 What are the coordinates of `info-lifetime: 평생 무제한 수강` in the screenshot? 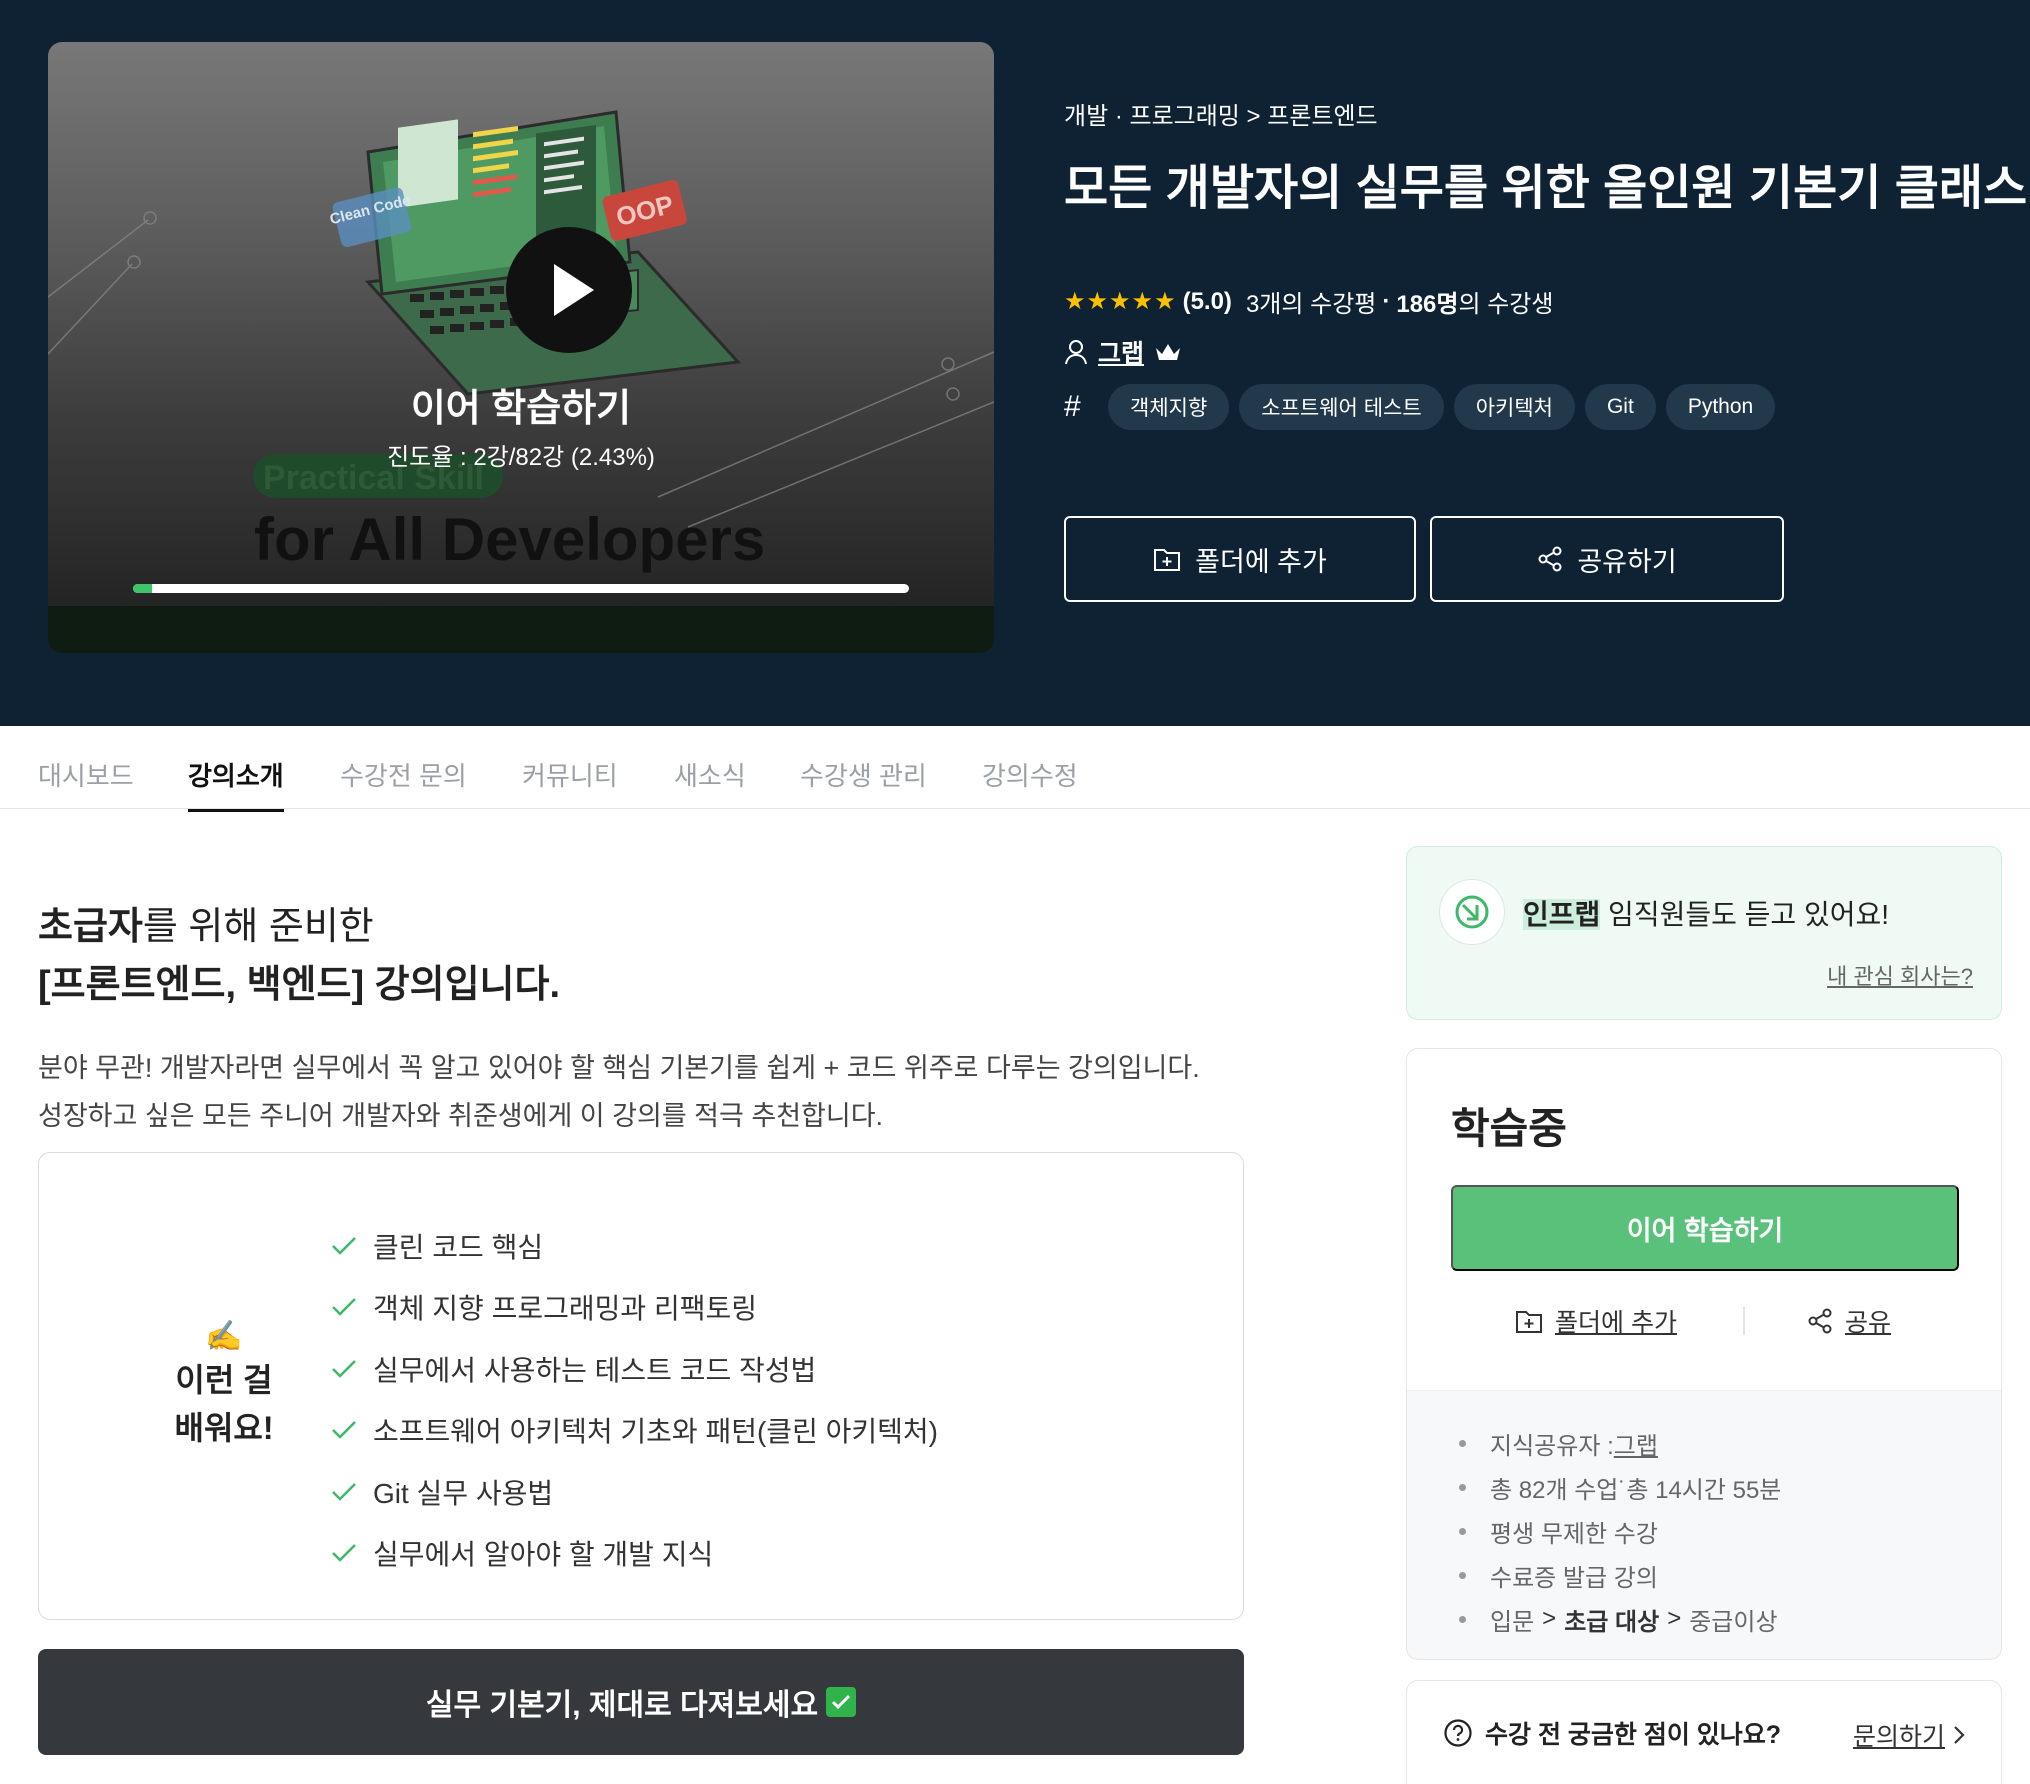 It's located at (1620, 1531).